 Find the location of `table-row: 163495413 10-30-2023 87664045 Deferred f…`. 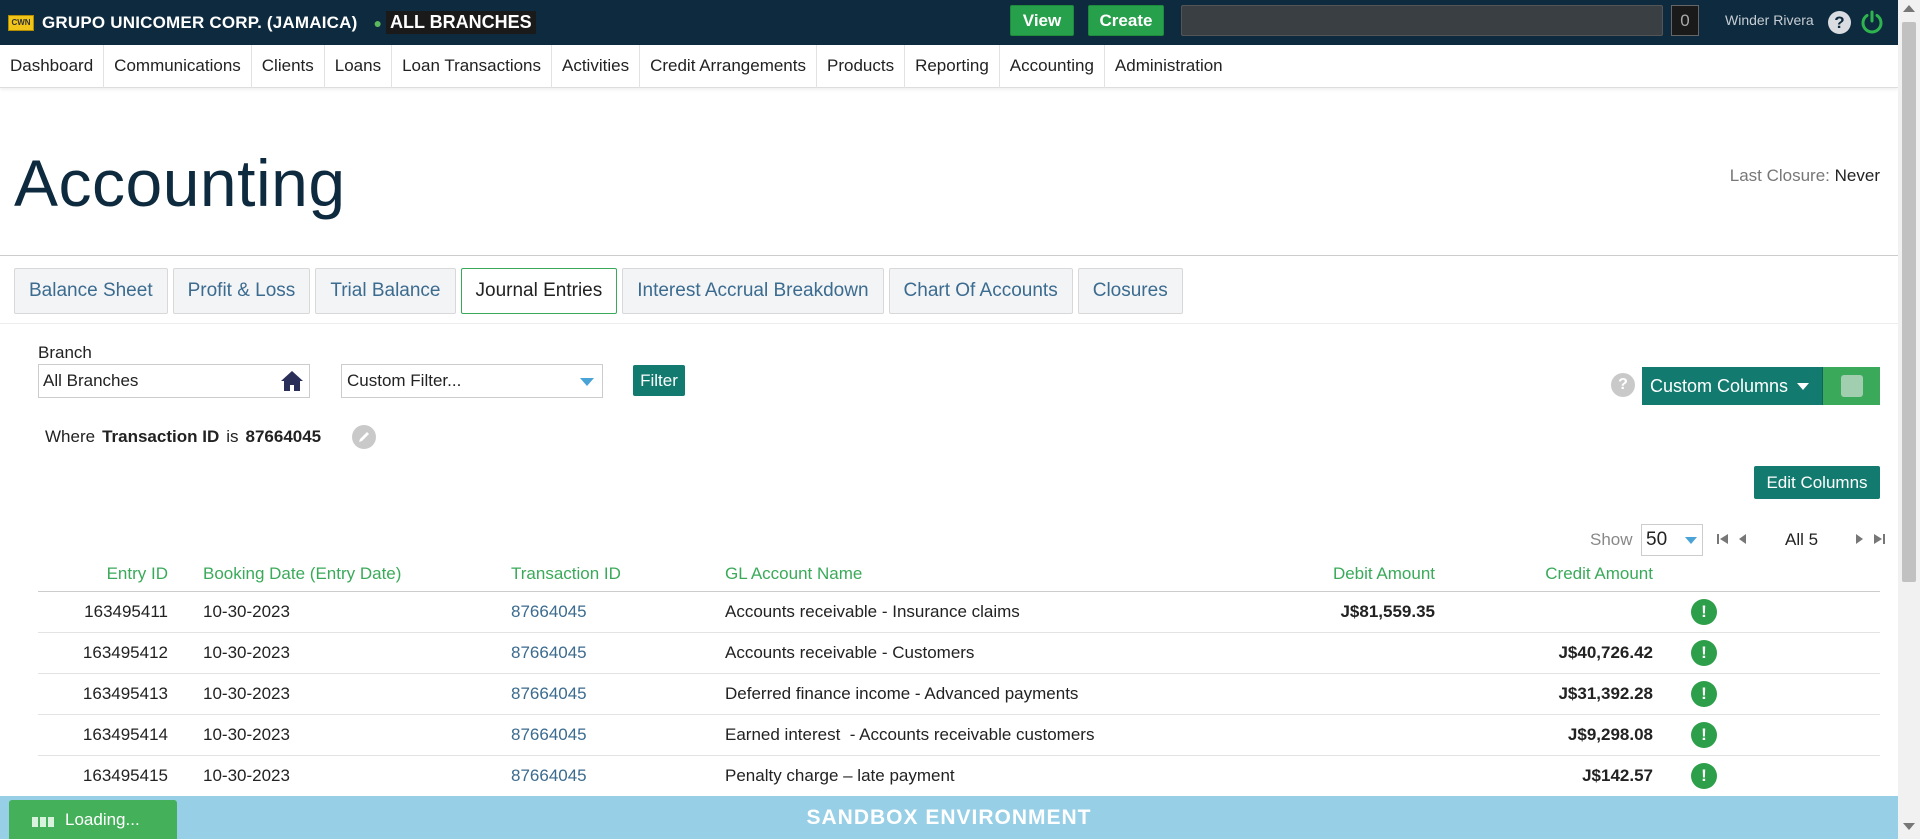

table-row: 163495413 10-30-2023 87664045 Deferred f… is located at coordinates (959, 694).